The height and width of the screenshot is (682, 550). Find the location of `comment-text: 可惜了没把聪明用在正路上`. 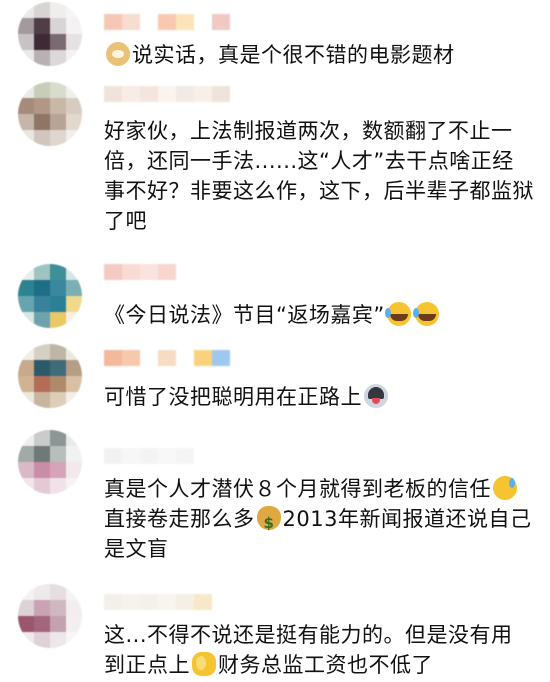

comment-text: 可惜了没把聪明用在正路上 is located at coordinates (319, 397).